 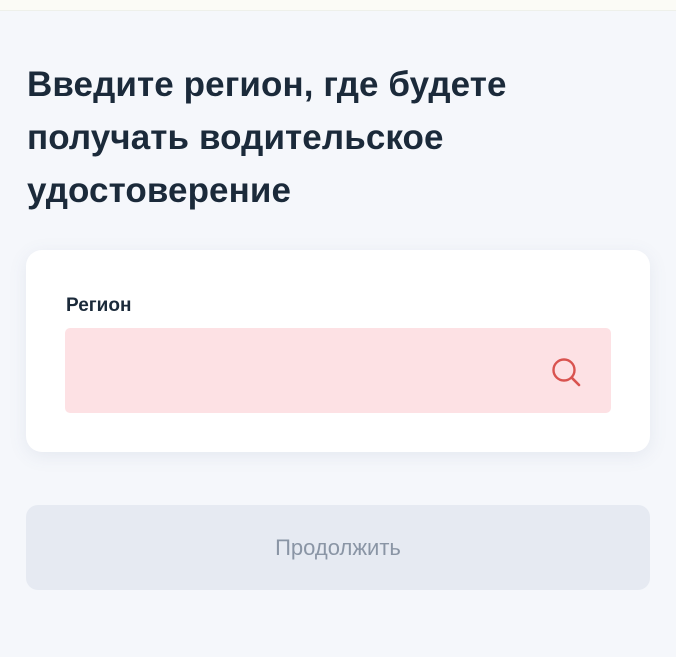 What do you see at coordinates (338, 547) in the screenshot?
I see `continue-button: Продолжить` at bounding box center [338, 547].